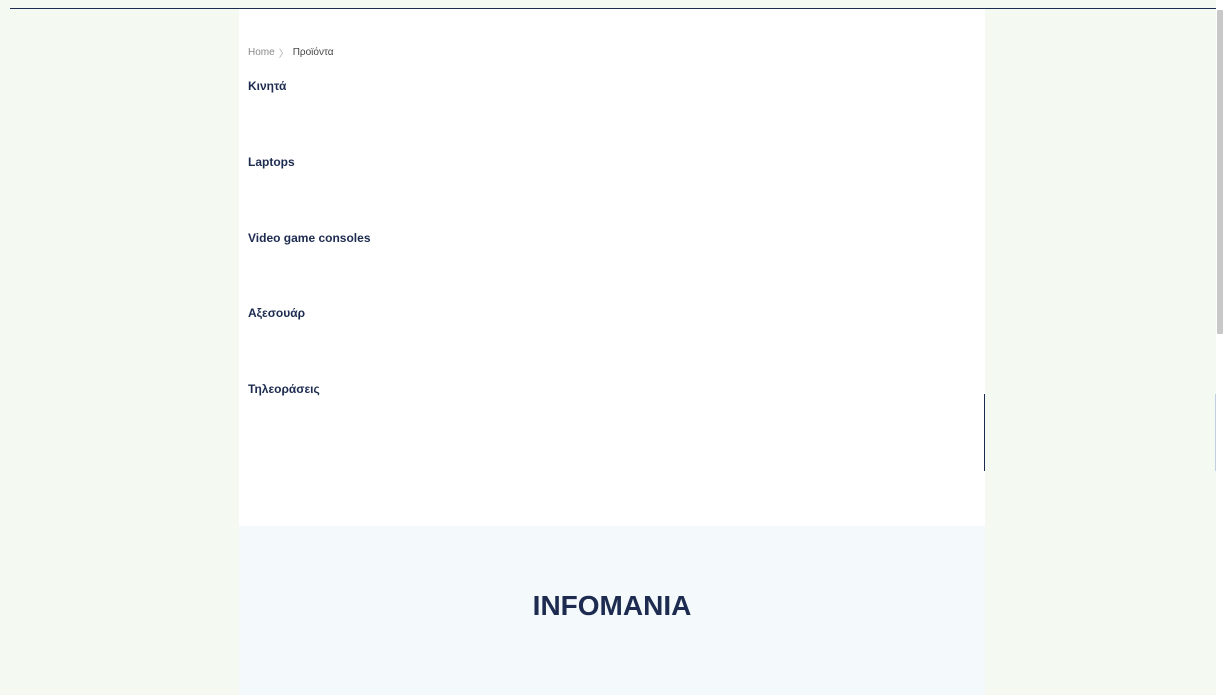 This screenshot has width=1224, height=695. Describe the element at coordinates (271, 162) in the screenshot. I see `category-link-laptops: Laptops` at that location.